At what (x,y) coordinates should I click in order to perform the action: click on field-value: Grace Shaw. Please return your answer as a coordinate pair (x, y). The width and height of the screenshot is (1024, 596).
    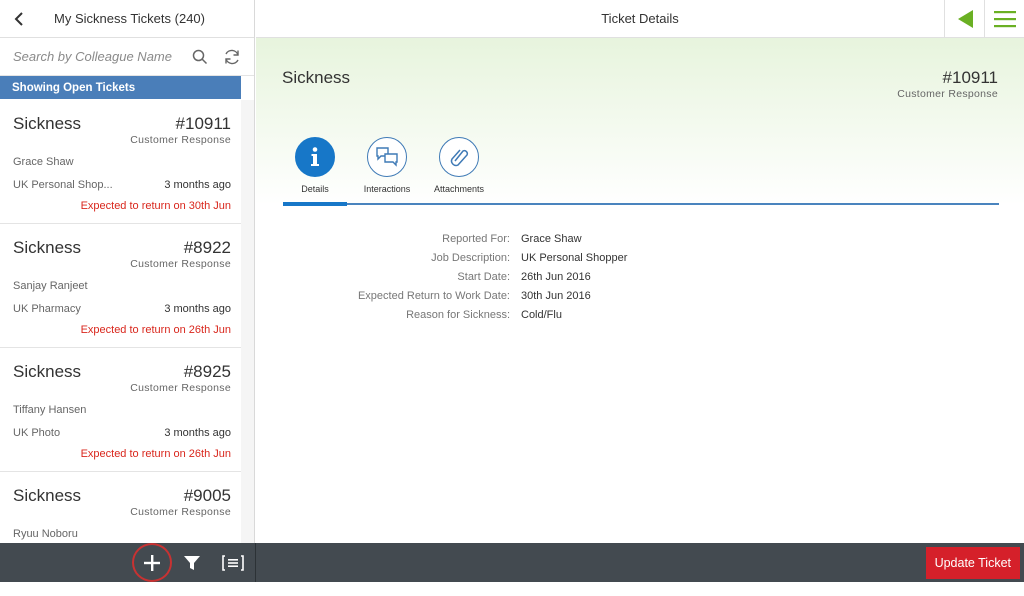
    Looking at the image, I should click on (551, 238).